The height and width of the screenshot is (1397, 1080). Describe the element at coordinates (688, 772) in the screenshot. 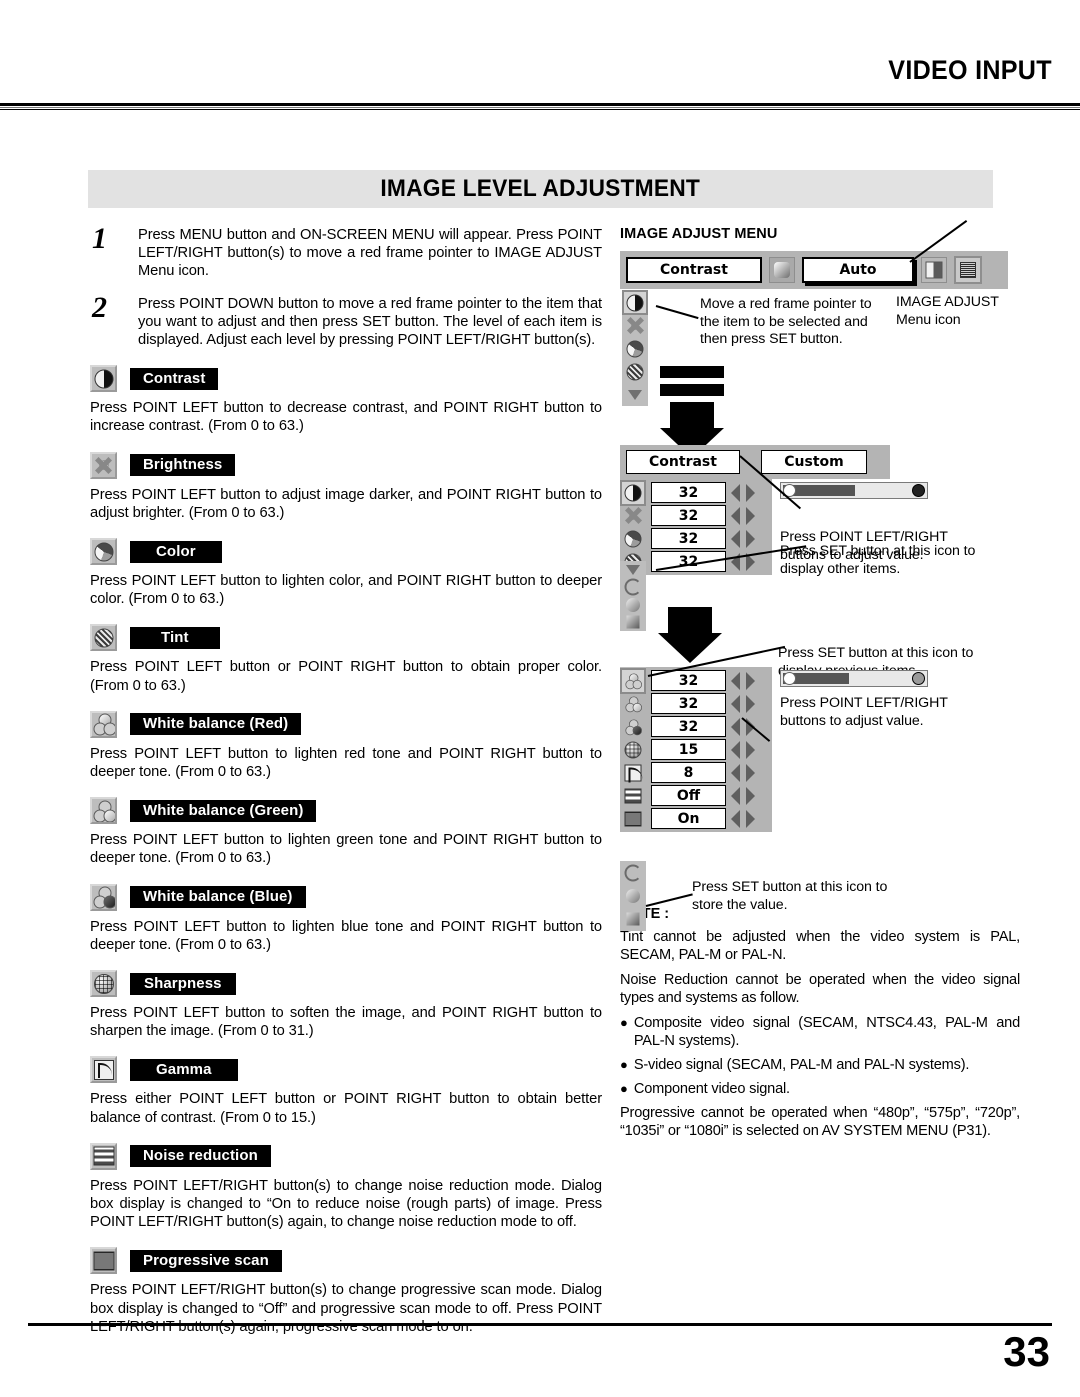

I see `value-field: 8` at that location.